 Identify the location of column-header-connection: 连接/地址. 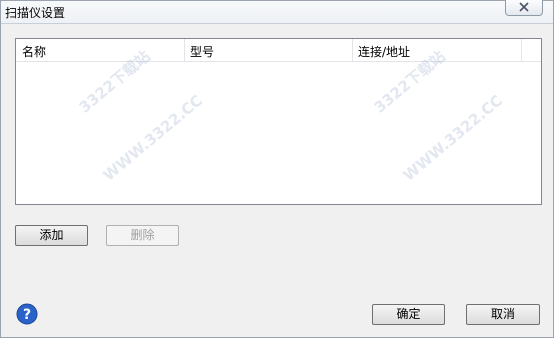
(384, 51).